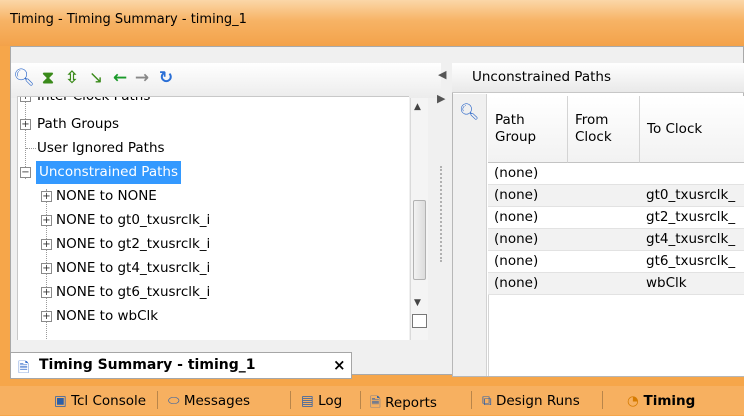 The height and width of the screenshot is (416, 744). Describe the element at coordinates (487, 401) in the screenshot. I see `design-runs-icon: ⧉` at that location.